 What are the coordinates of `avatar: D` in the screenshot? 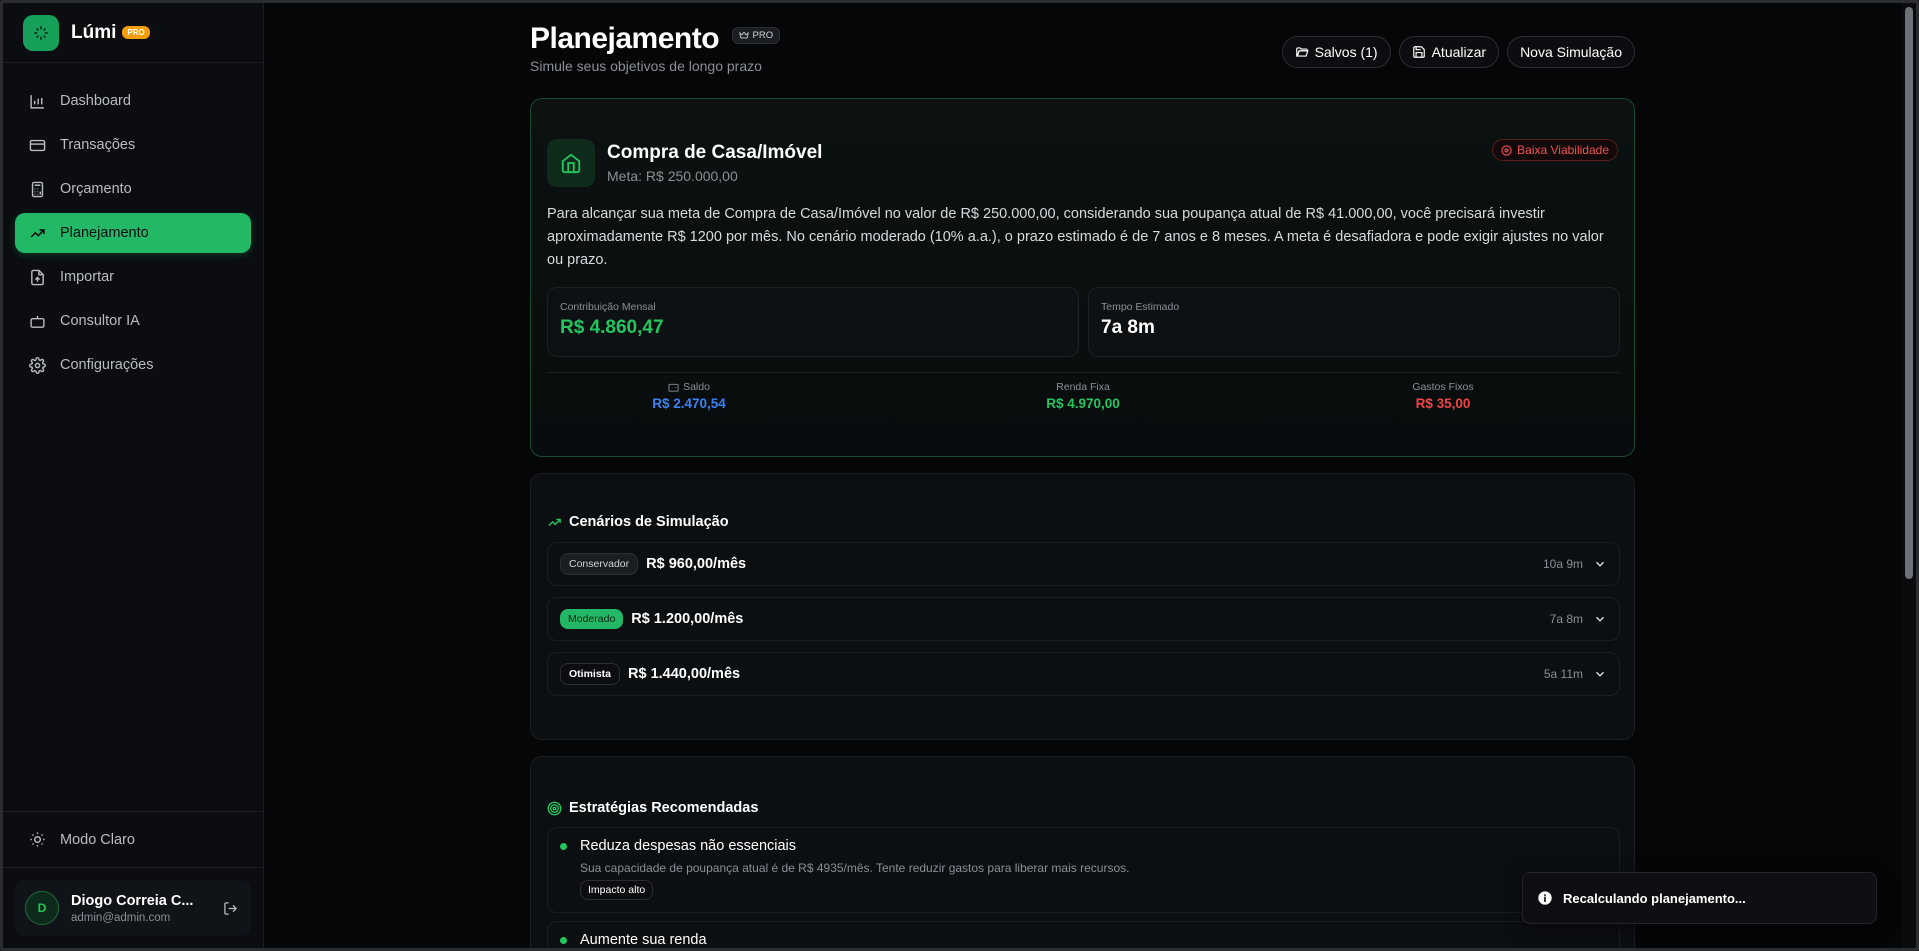 It's located at (42, 908).